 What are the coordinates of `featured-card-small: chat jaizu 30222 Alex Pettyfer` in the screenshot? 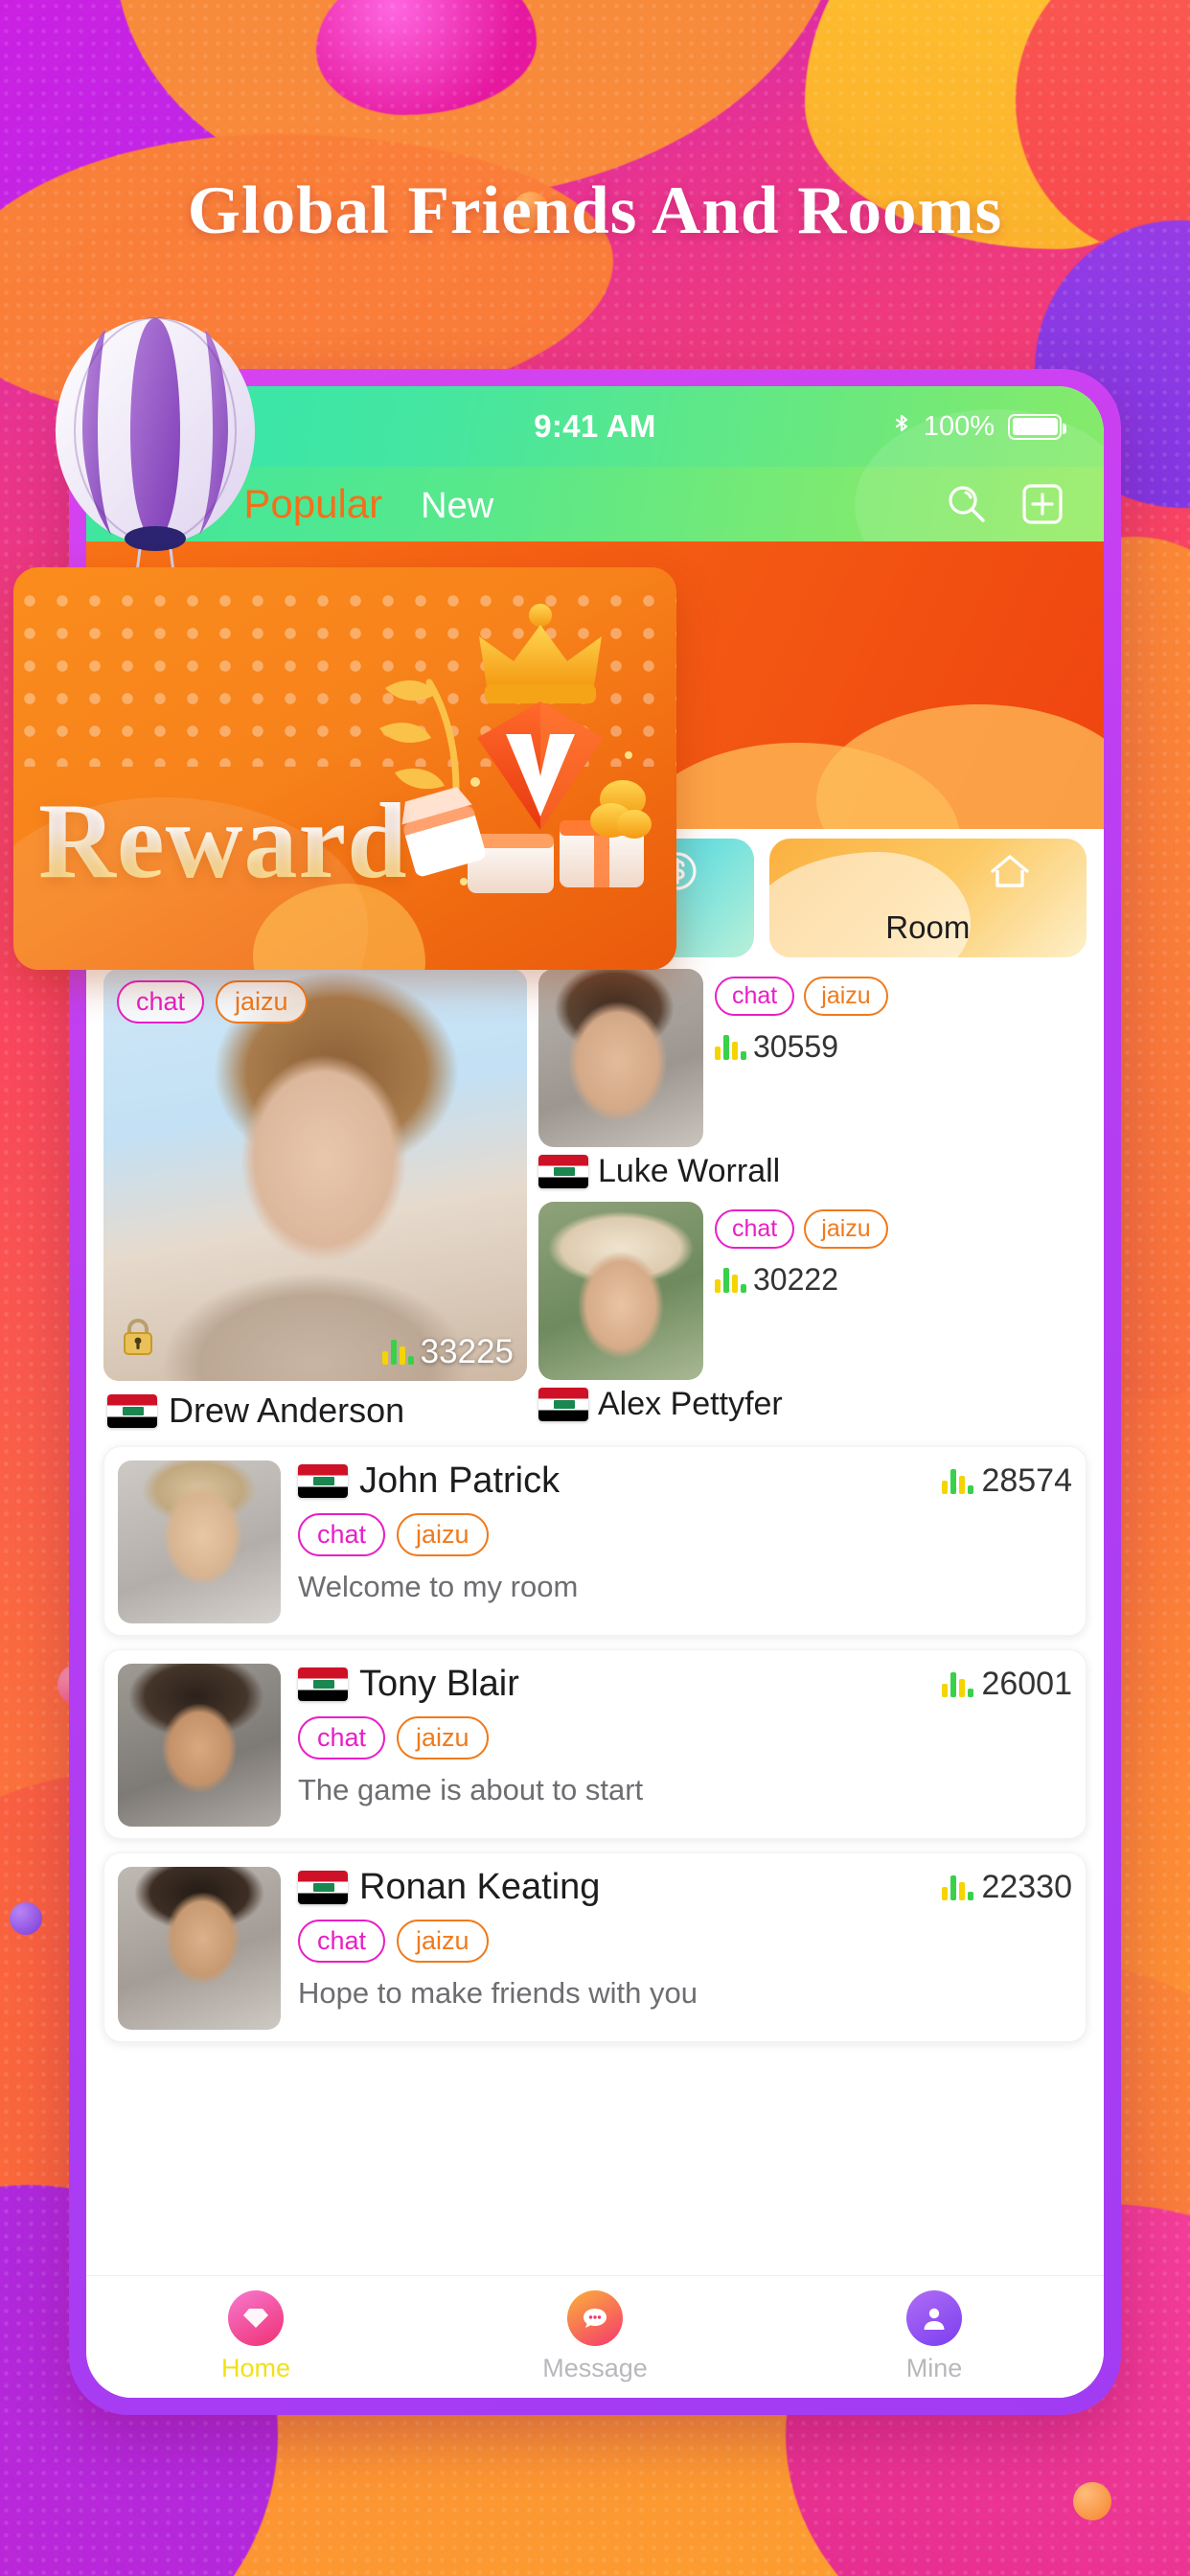 It's located at (812, 1312).